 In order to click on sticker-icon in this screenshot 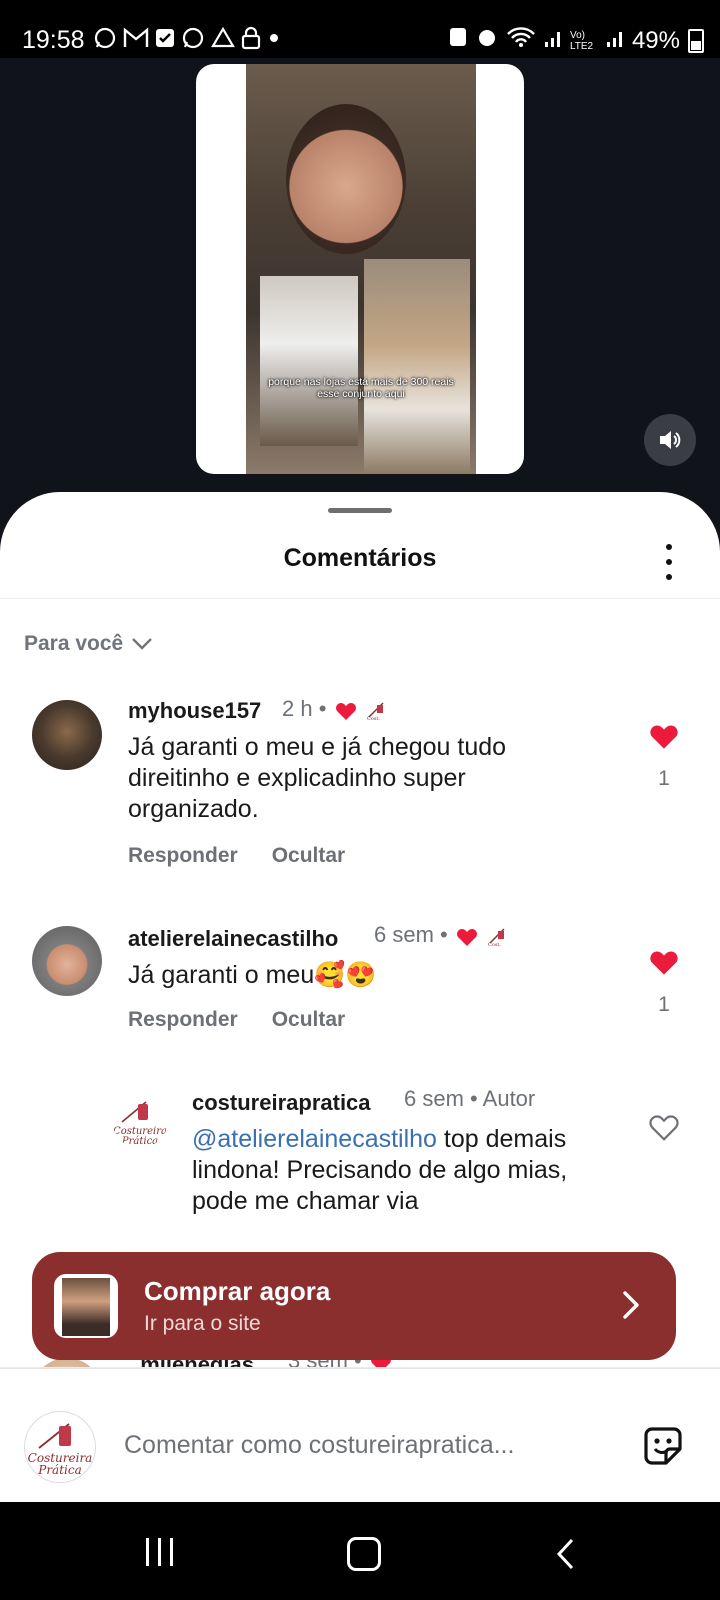, I will do `click(663, 1446)`.